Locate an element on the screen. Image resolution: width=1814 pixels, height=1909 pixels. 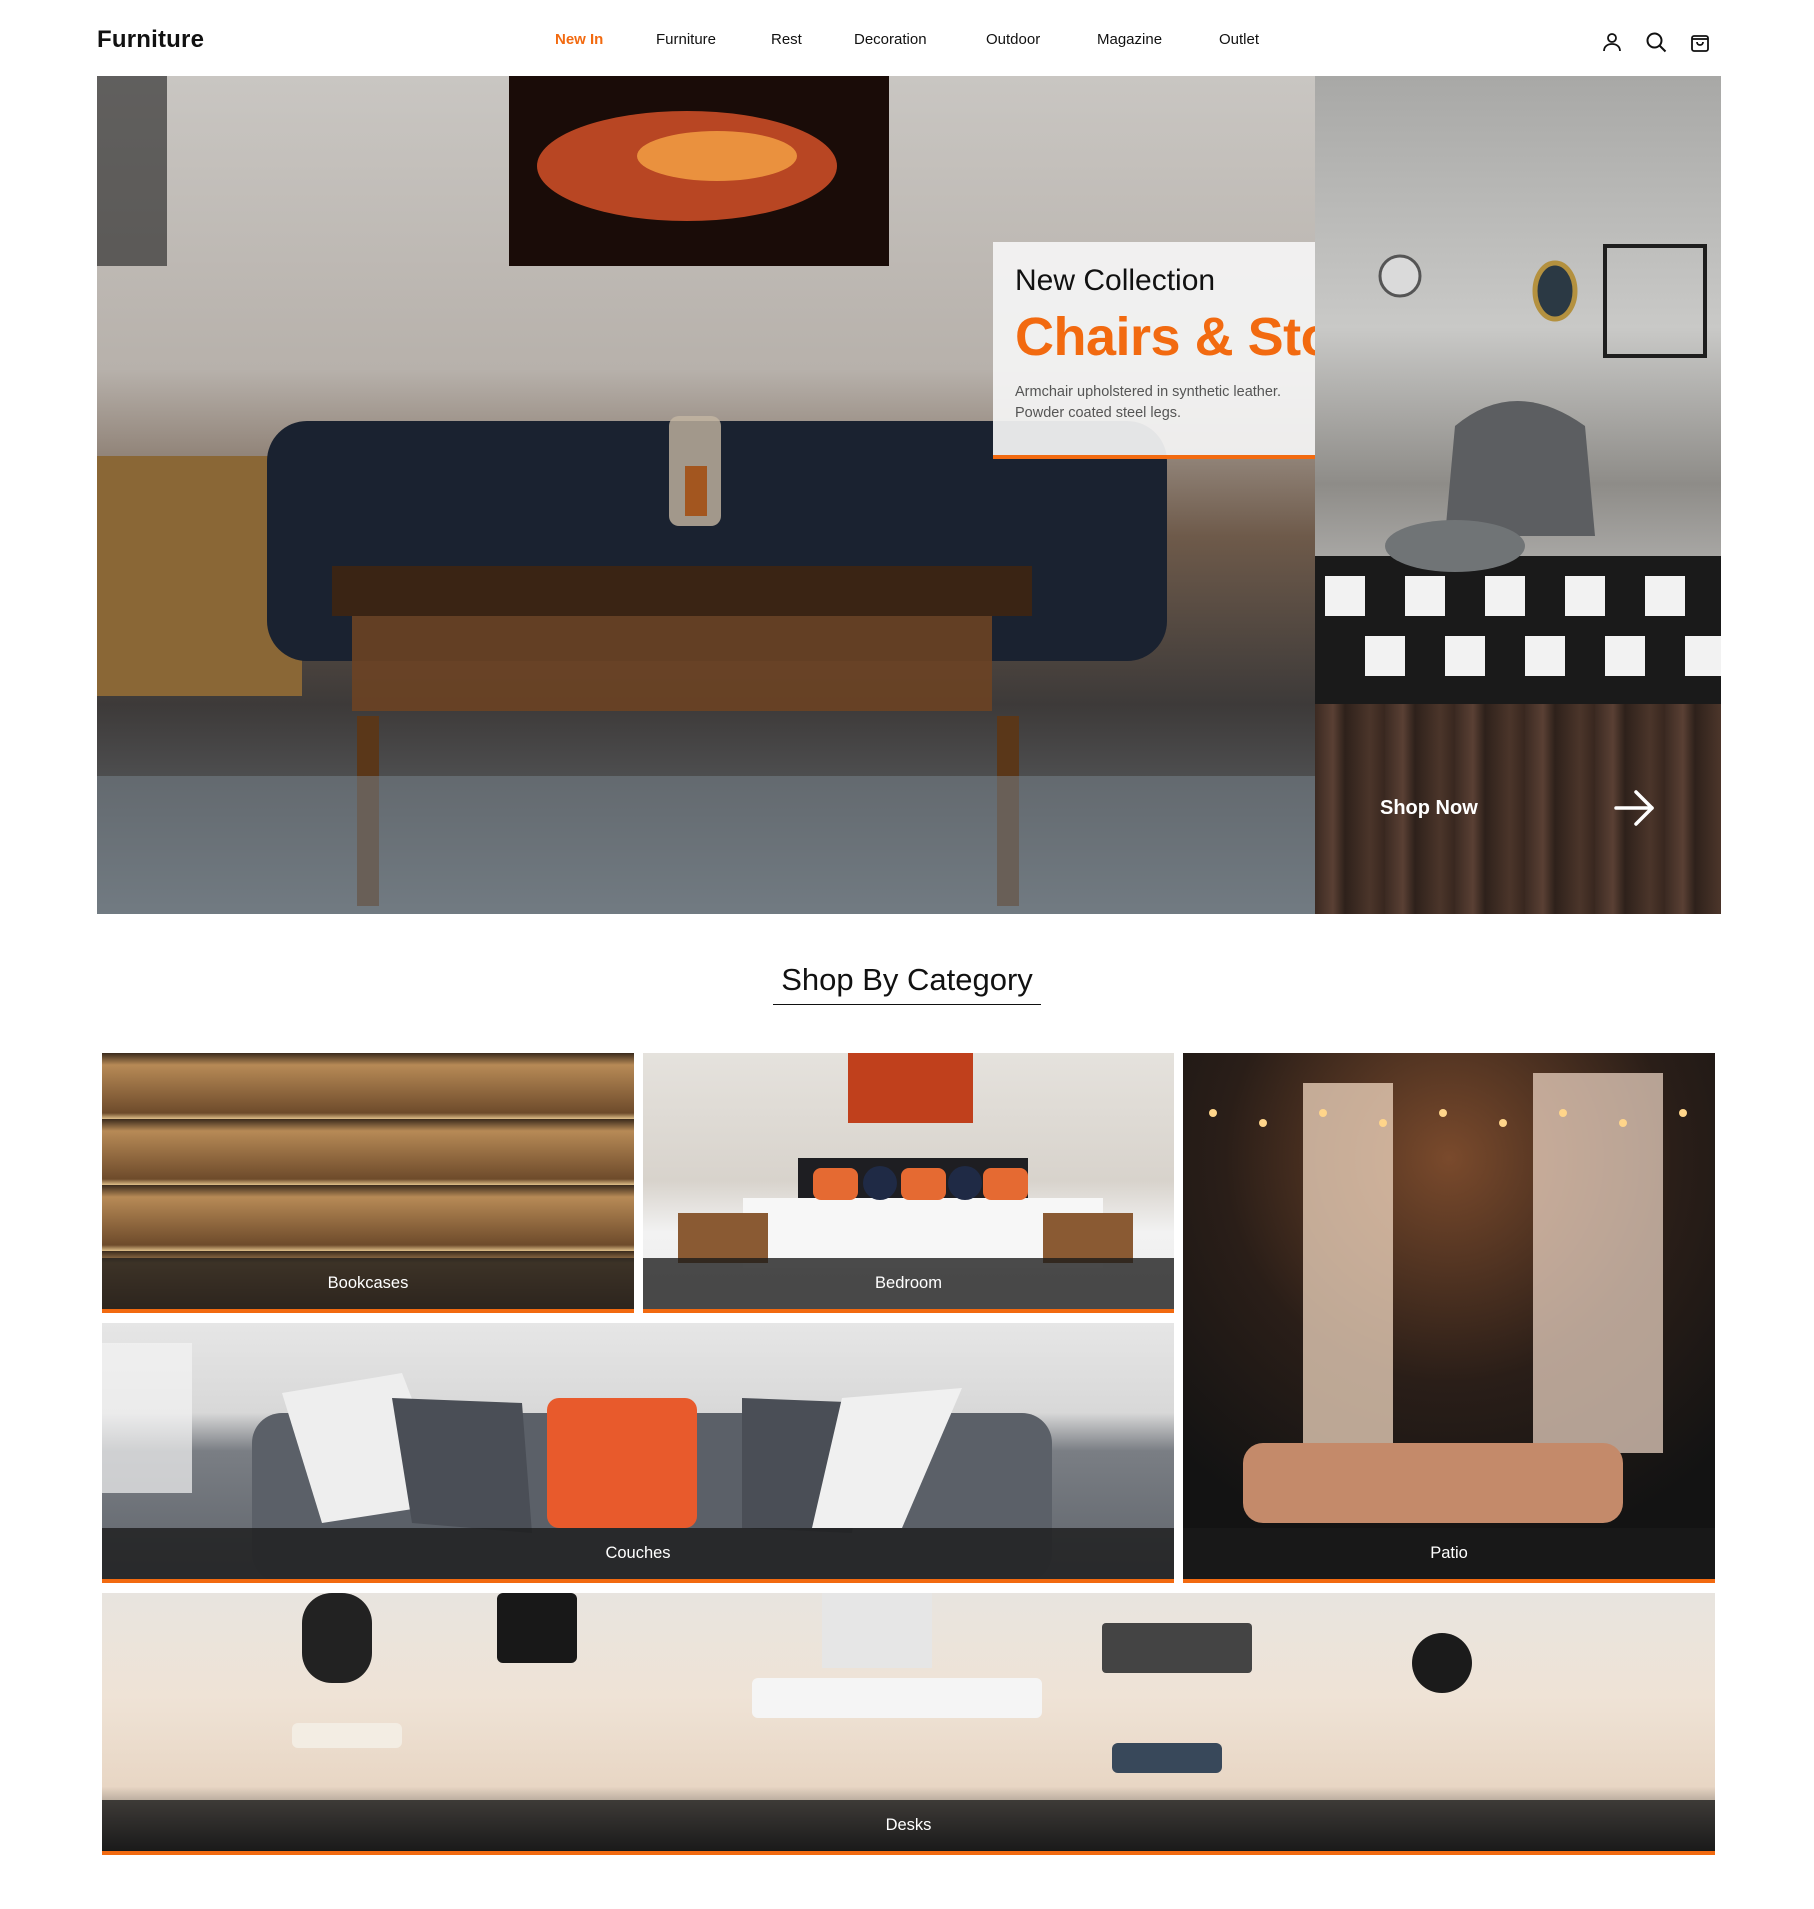
category-label: Couches is located at coordinates (638, 1553).